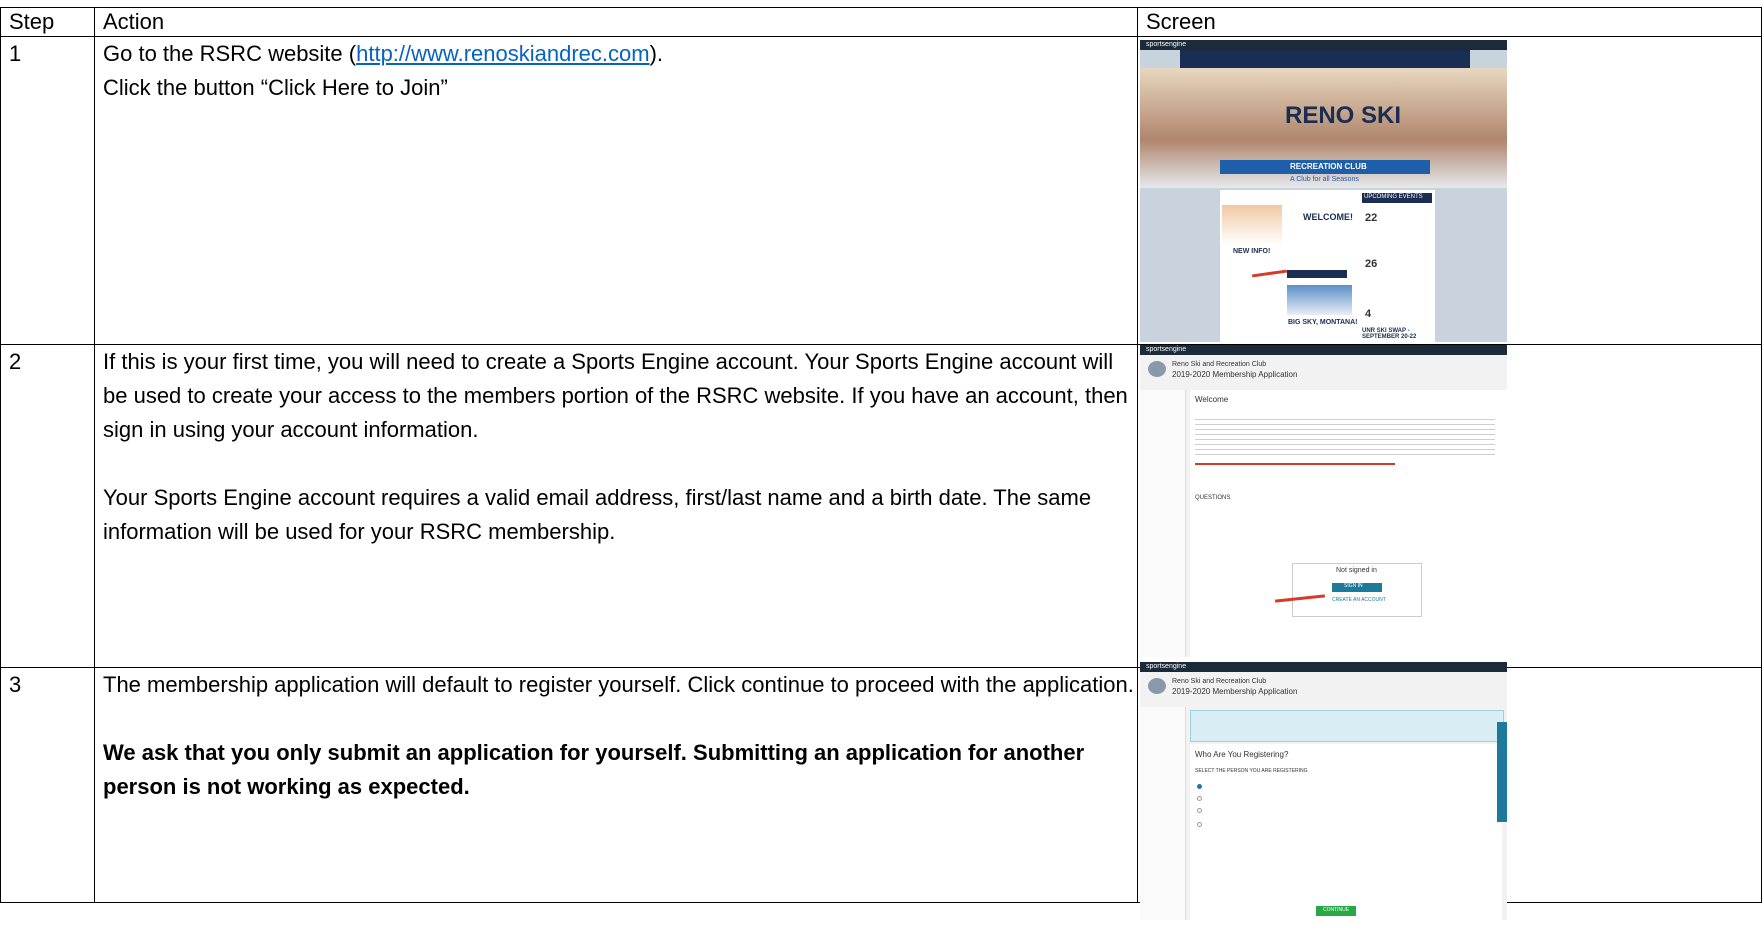 This screenshot has width=1763, height=925. I want to click on questions-heading: QUESTIONS, so click(1213, 498).